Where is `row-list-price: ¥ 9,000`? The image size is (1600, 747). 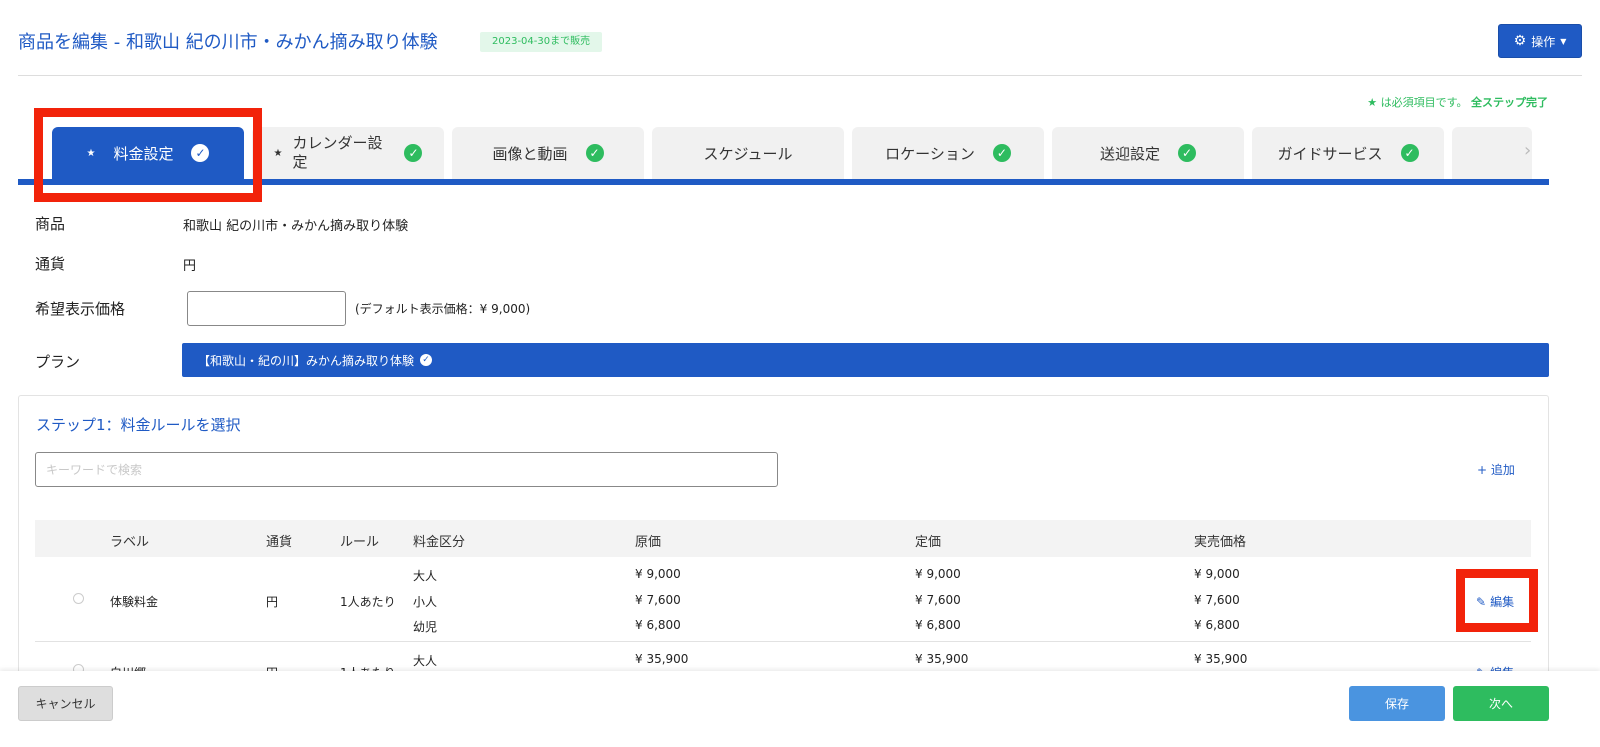 row-list-price: ¥ 9,000 is located at coordinates (938, 574).